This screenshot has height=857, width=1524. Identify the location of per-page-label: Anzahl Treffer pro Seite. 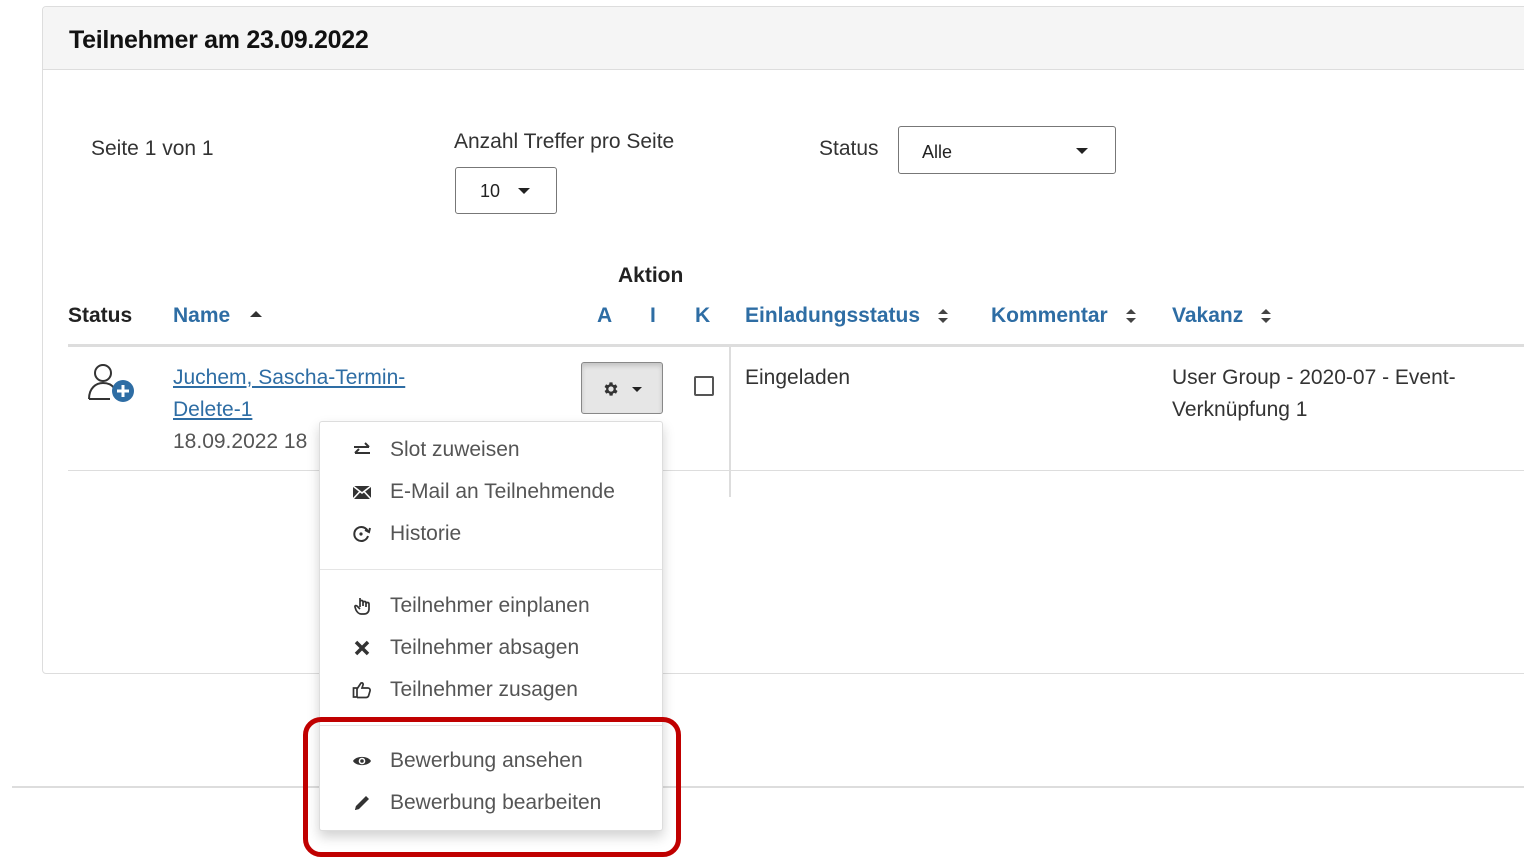
(564, 141).